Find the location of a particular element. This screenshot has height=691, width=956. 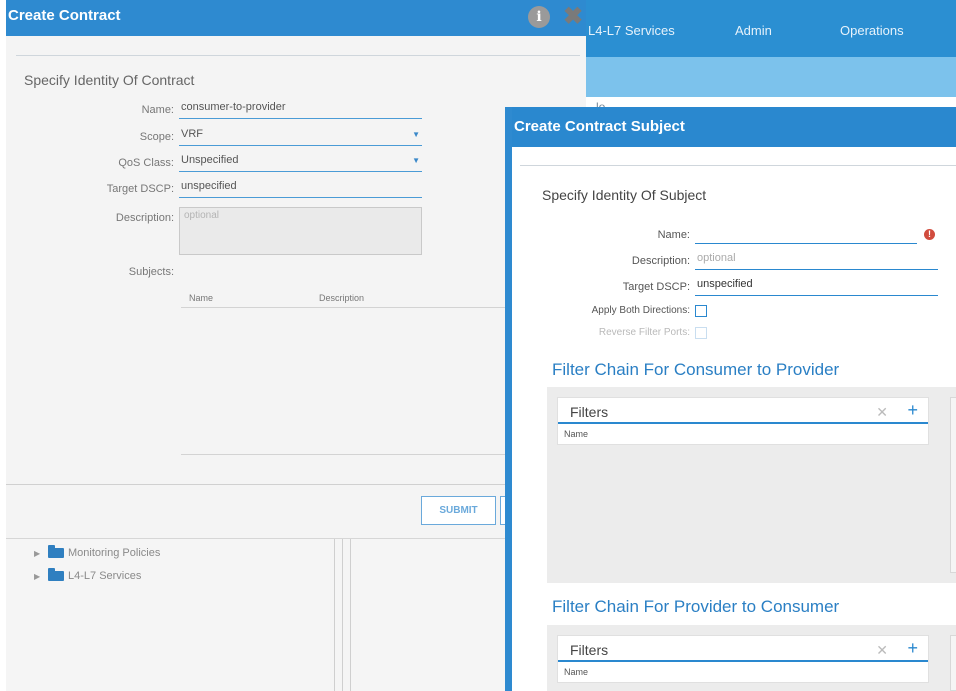

contract-name-input: consumer-to-provider is located at coordinates (300, 110).